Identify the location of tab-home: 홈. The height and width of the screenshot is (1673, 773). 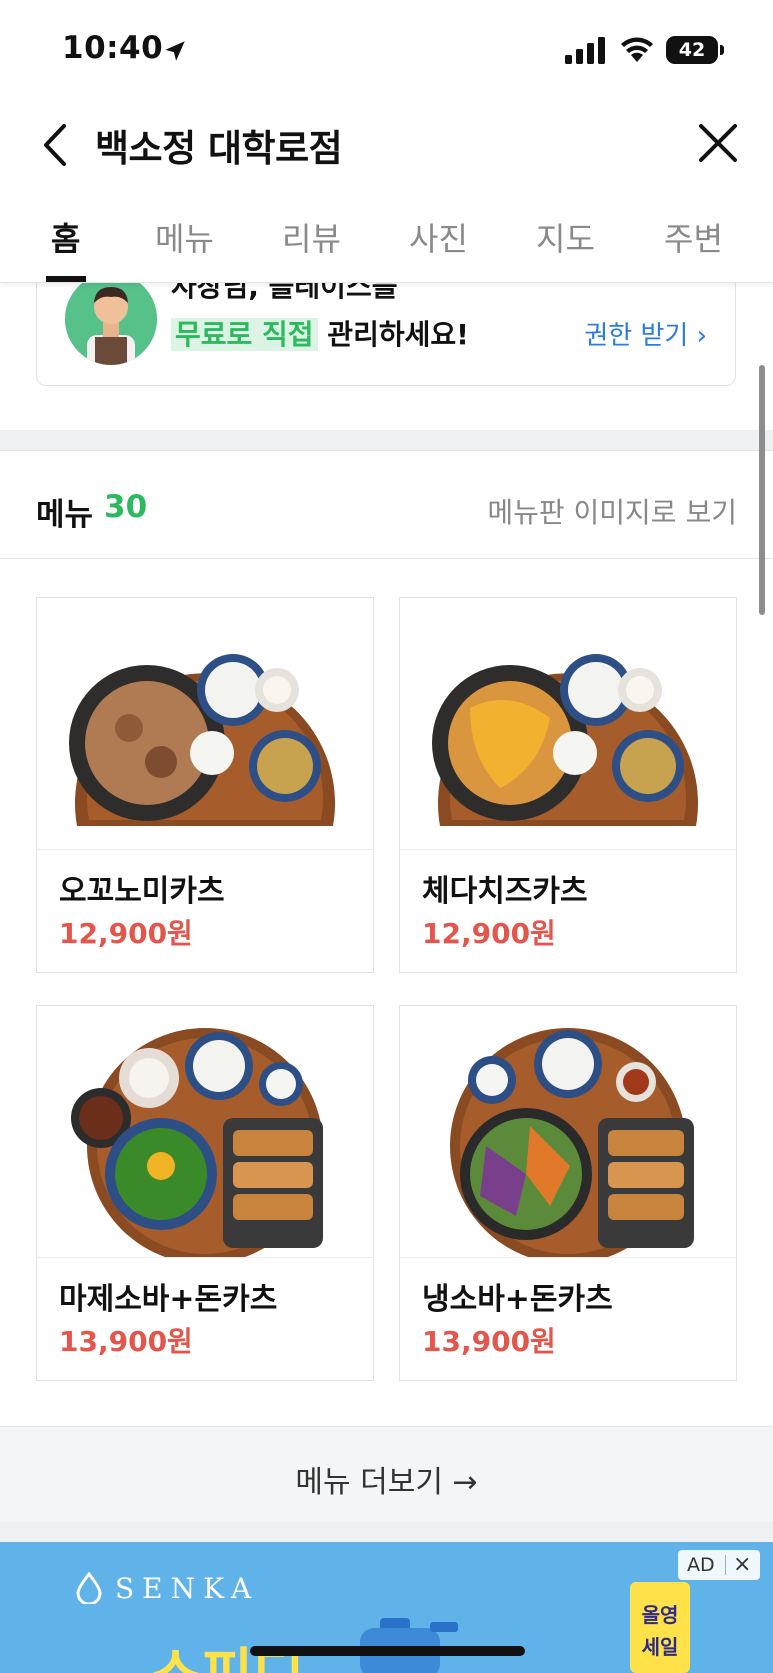
(65, 237).